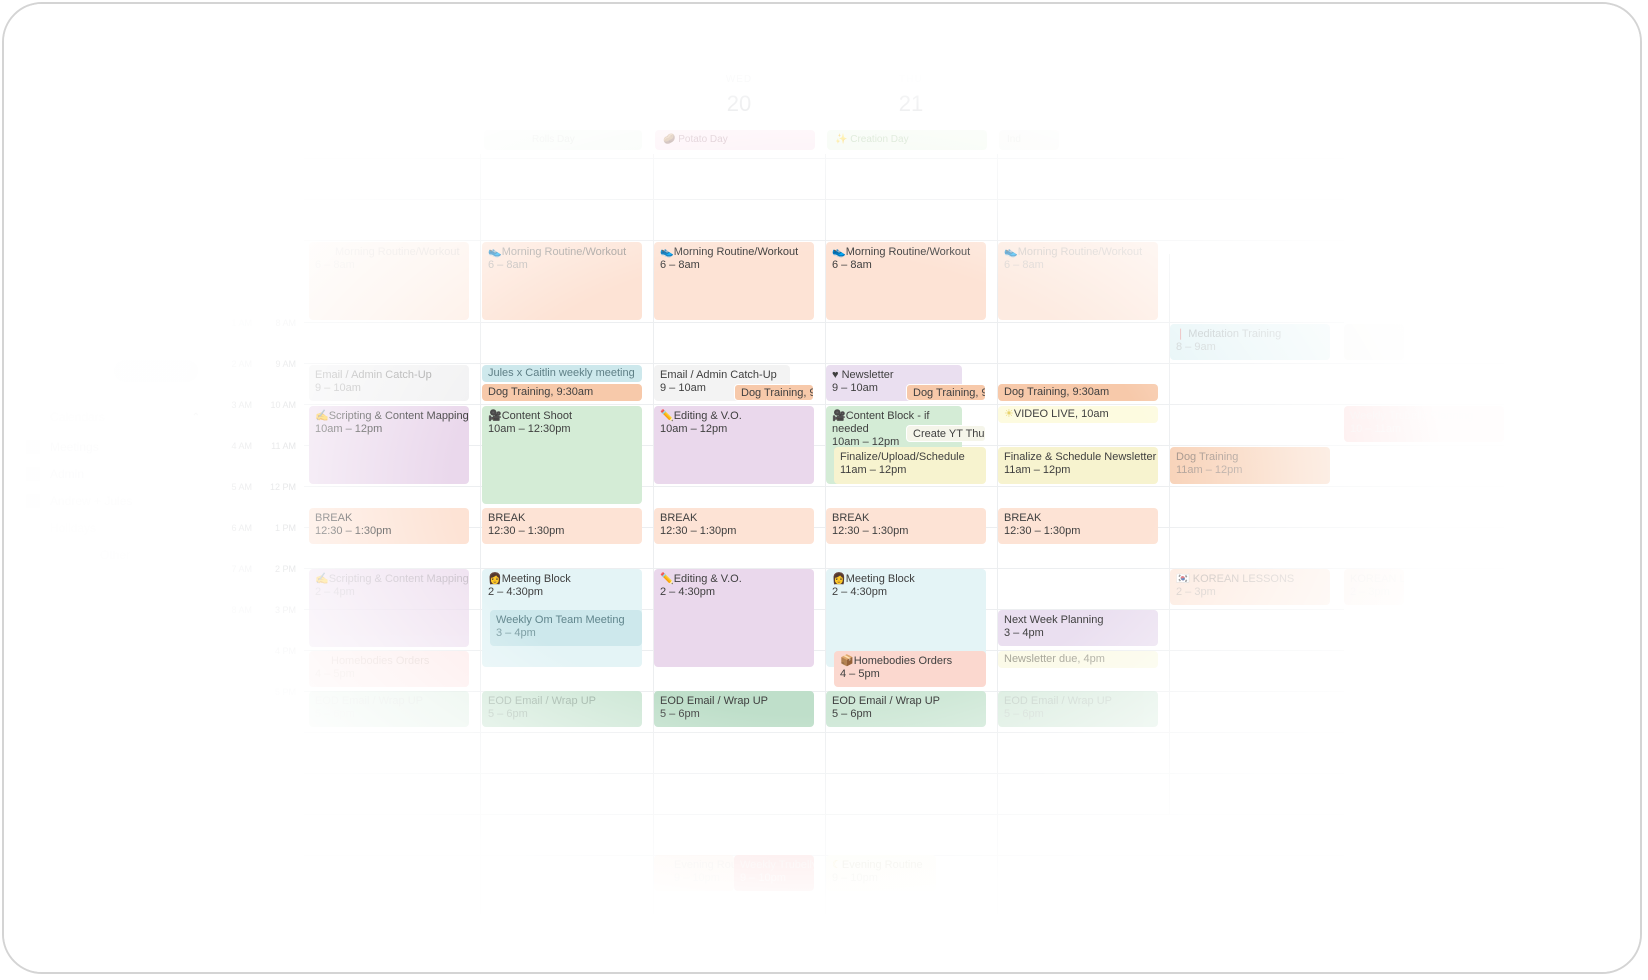  Describe the element at coordinates (73, 528) in the screenshot. I see `calendar-item: Holidays` at that location.